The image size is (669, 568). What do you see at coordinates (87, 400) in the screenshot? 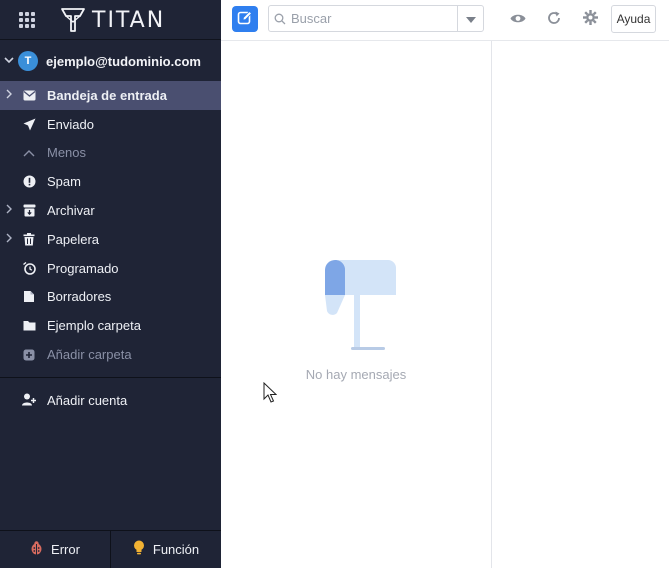
I see `add-account-label: Añadir cuenta` at bounding box center [87, 400].